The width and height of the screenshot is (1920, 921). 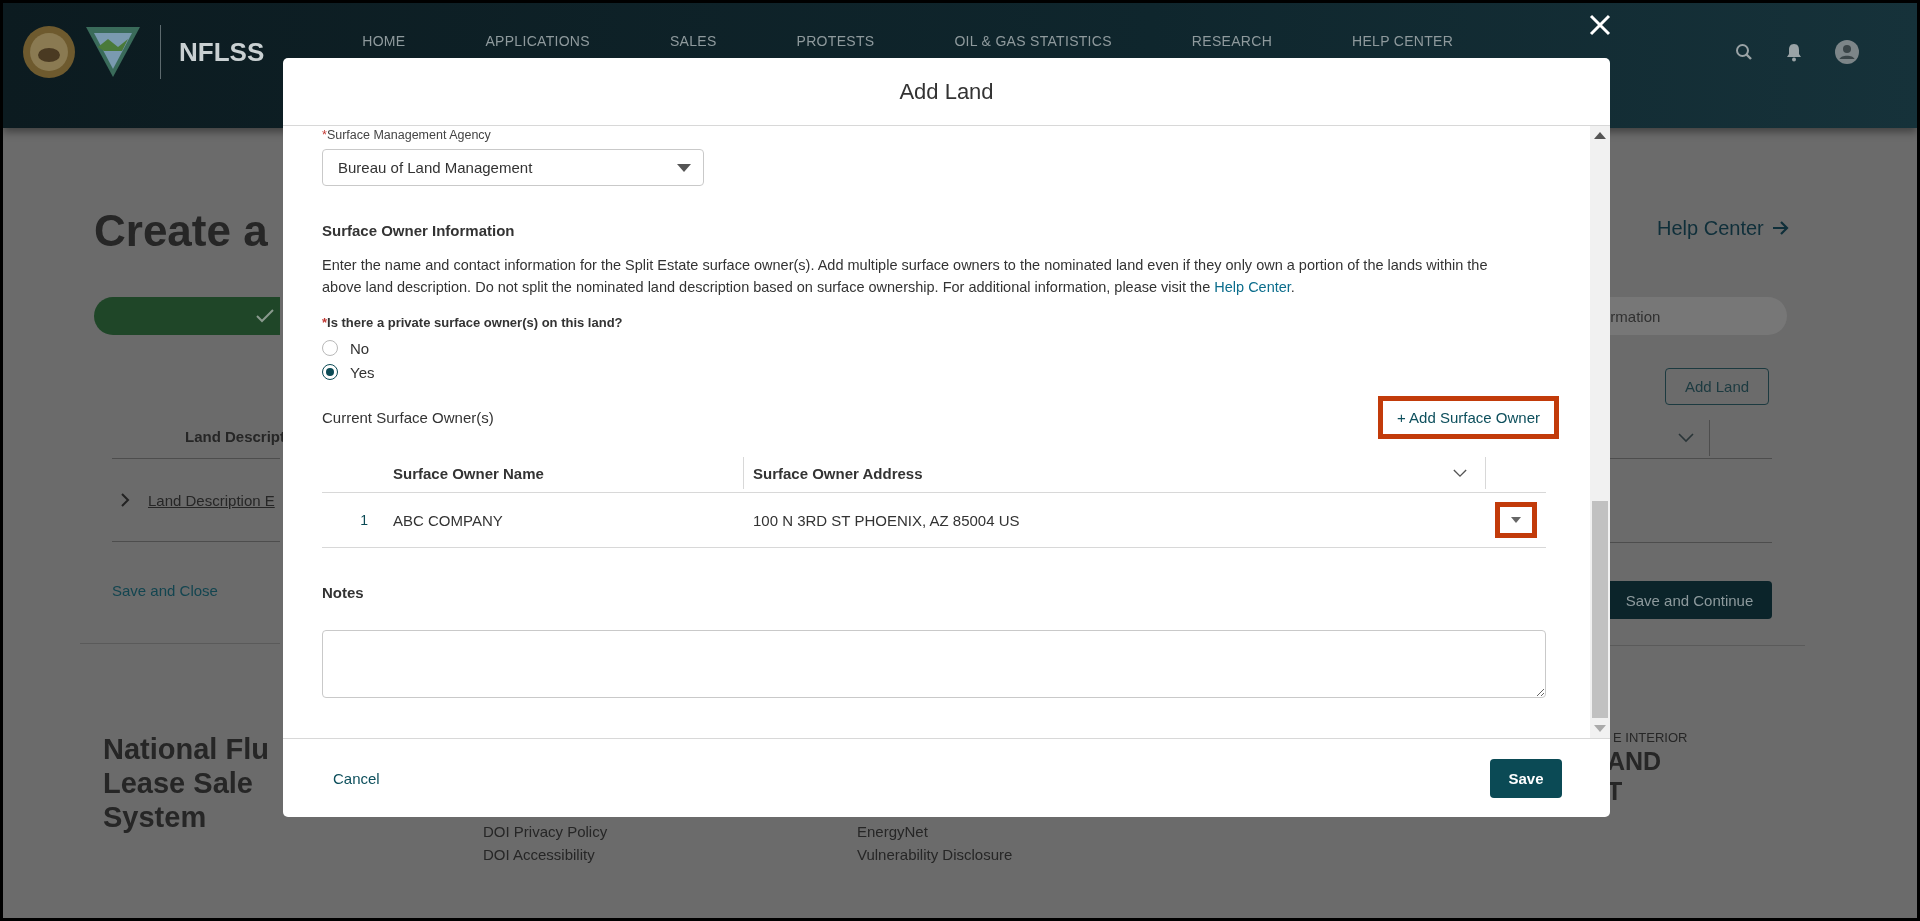 I want to click on description-text: Enter the name and contact information for the Split Estate surface owner(s). Add multiple surface owners to the nominated land even if they only own a portion of the lands within the above land description. Do not split the nominated land description based on surface ownership. For additional information, please visit the Help Center., so click(x=905, y=276).